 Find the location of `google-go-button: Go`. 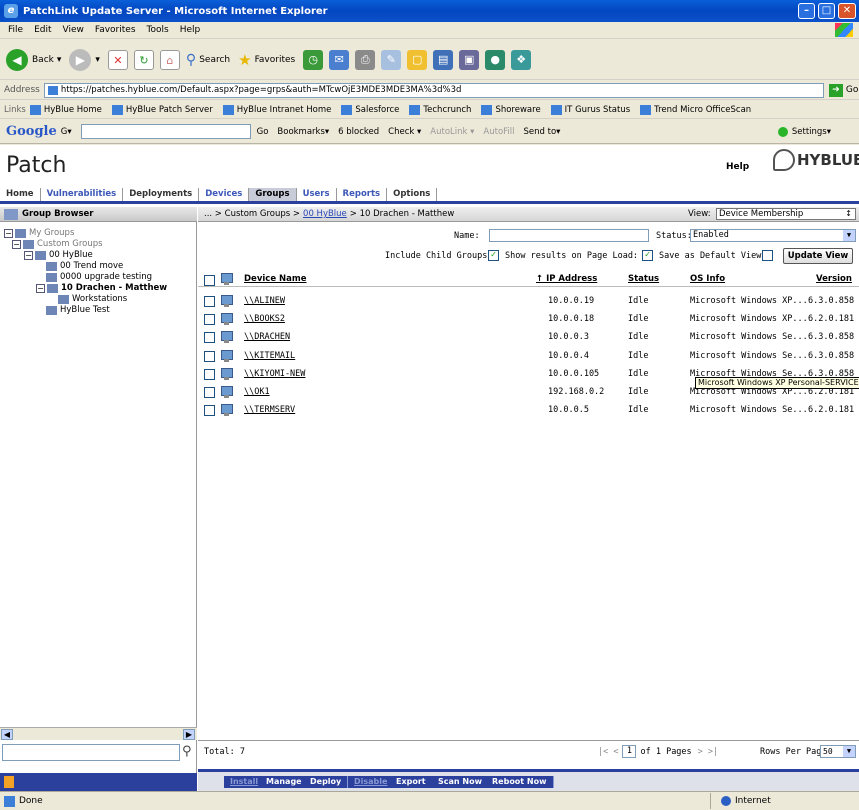

google-go-button: Go is located at coordinates (263, 132).